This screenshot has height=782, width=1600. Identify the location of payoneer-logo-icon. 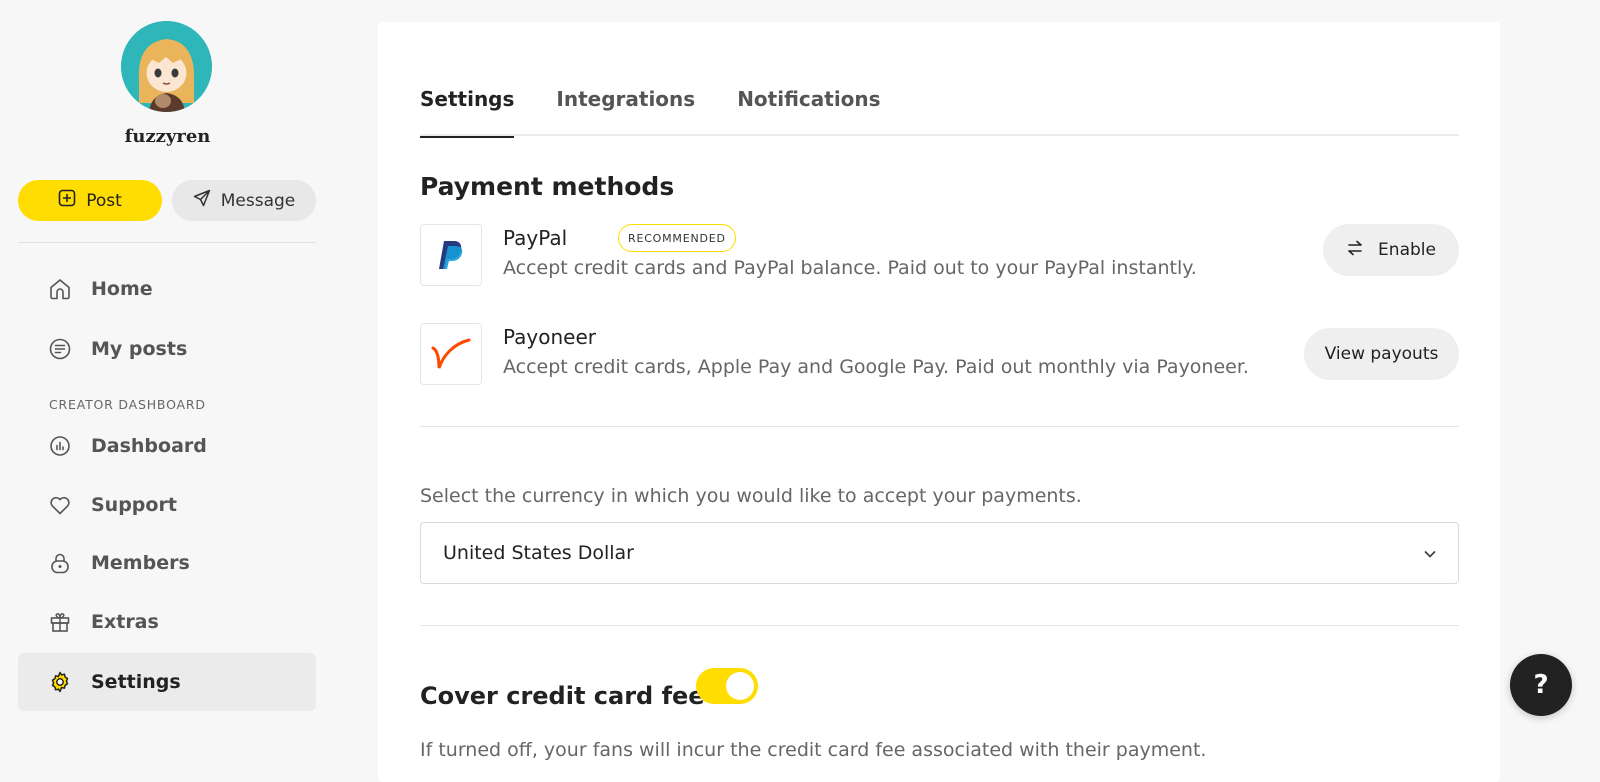
(451, 354).